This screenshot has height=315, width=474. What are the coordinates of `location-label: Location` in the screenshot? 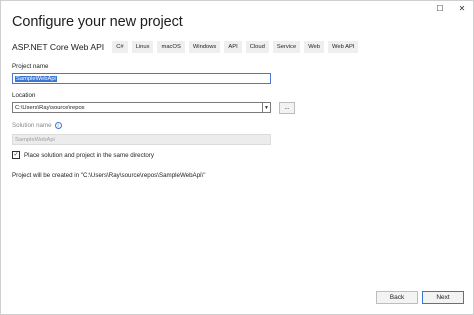 It's located at (24, 95).